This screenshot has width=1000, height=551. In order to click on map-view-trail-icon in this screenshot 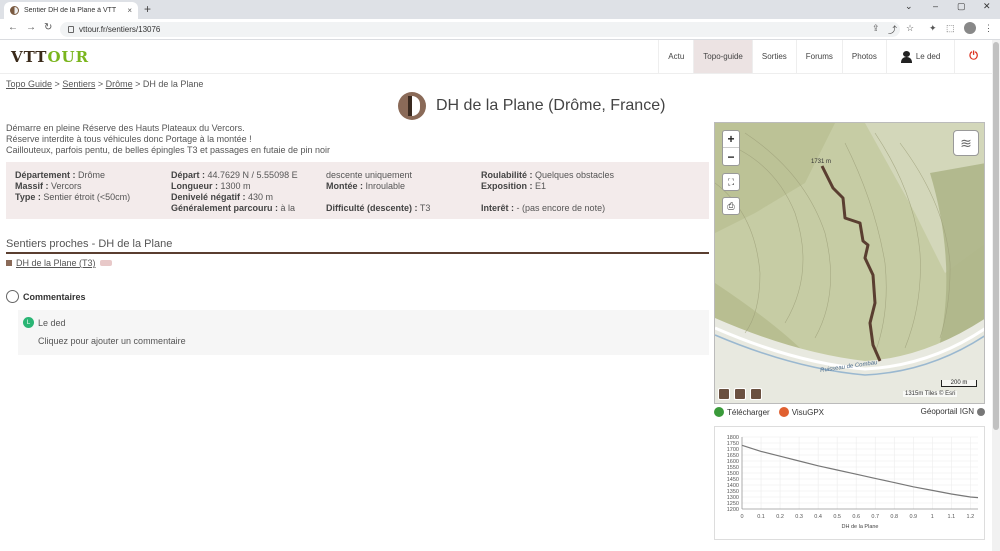, I will do `click(740, 394)`.